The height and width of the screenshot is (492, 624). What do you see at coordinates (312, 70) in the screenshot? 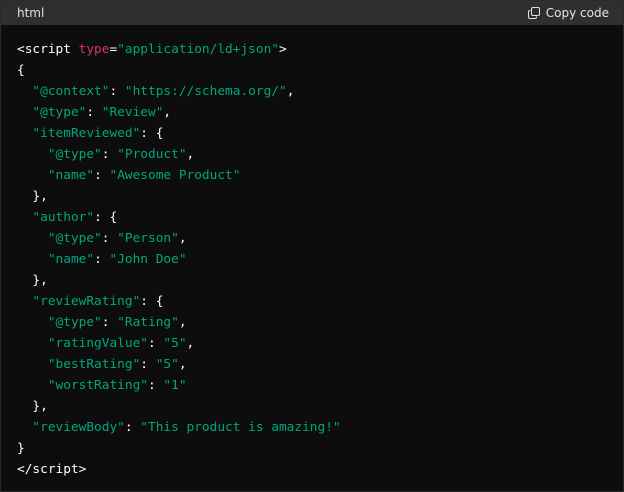
I see `code-line: {` at bounding box center [312, 70].